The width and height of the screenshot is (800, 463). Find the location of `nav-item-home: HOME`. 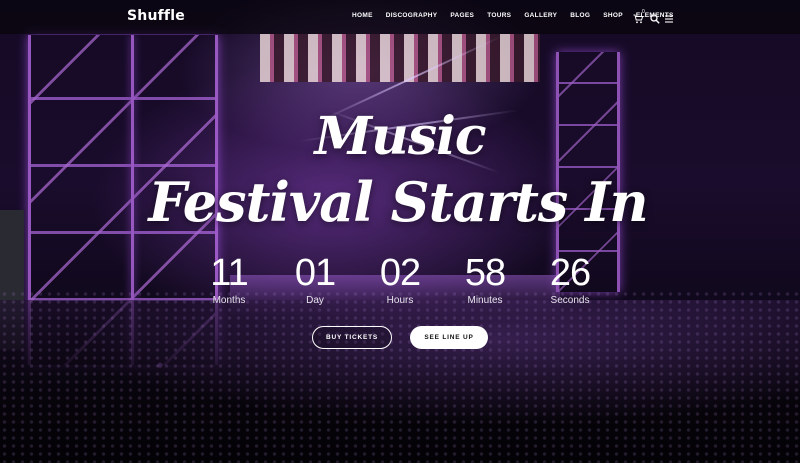

nav-item-home: HOME is located at coordinates (362, 15).